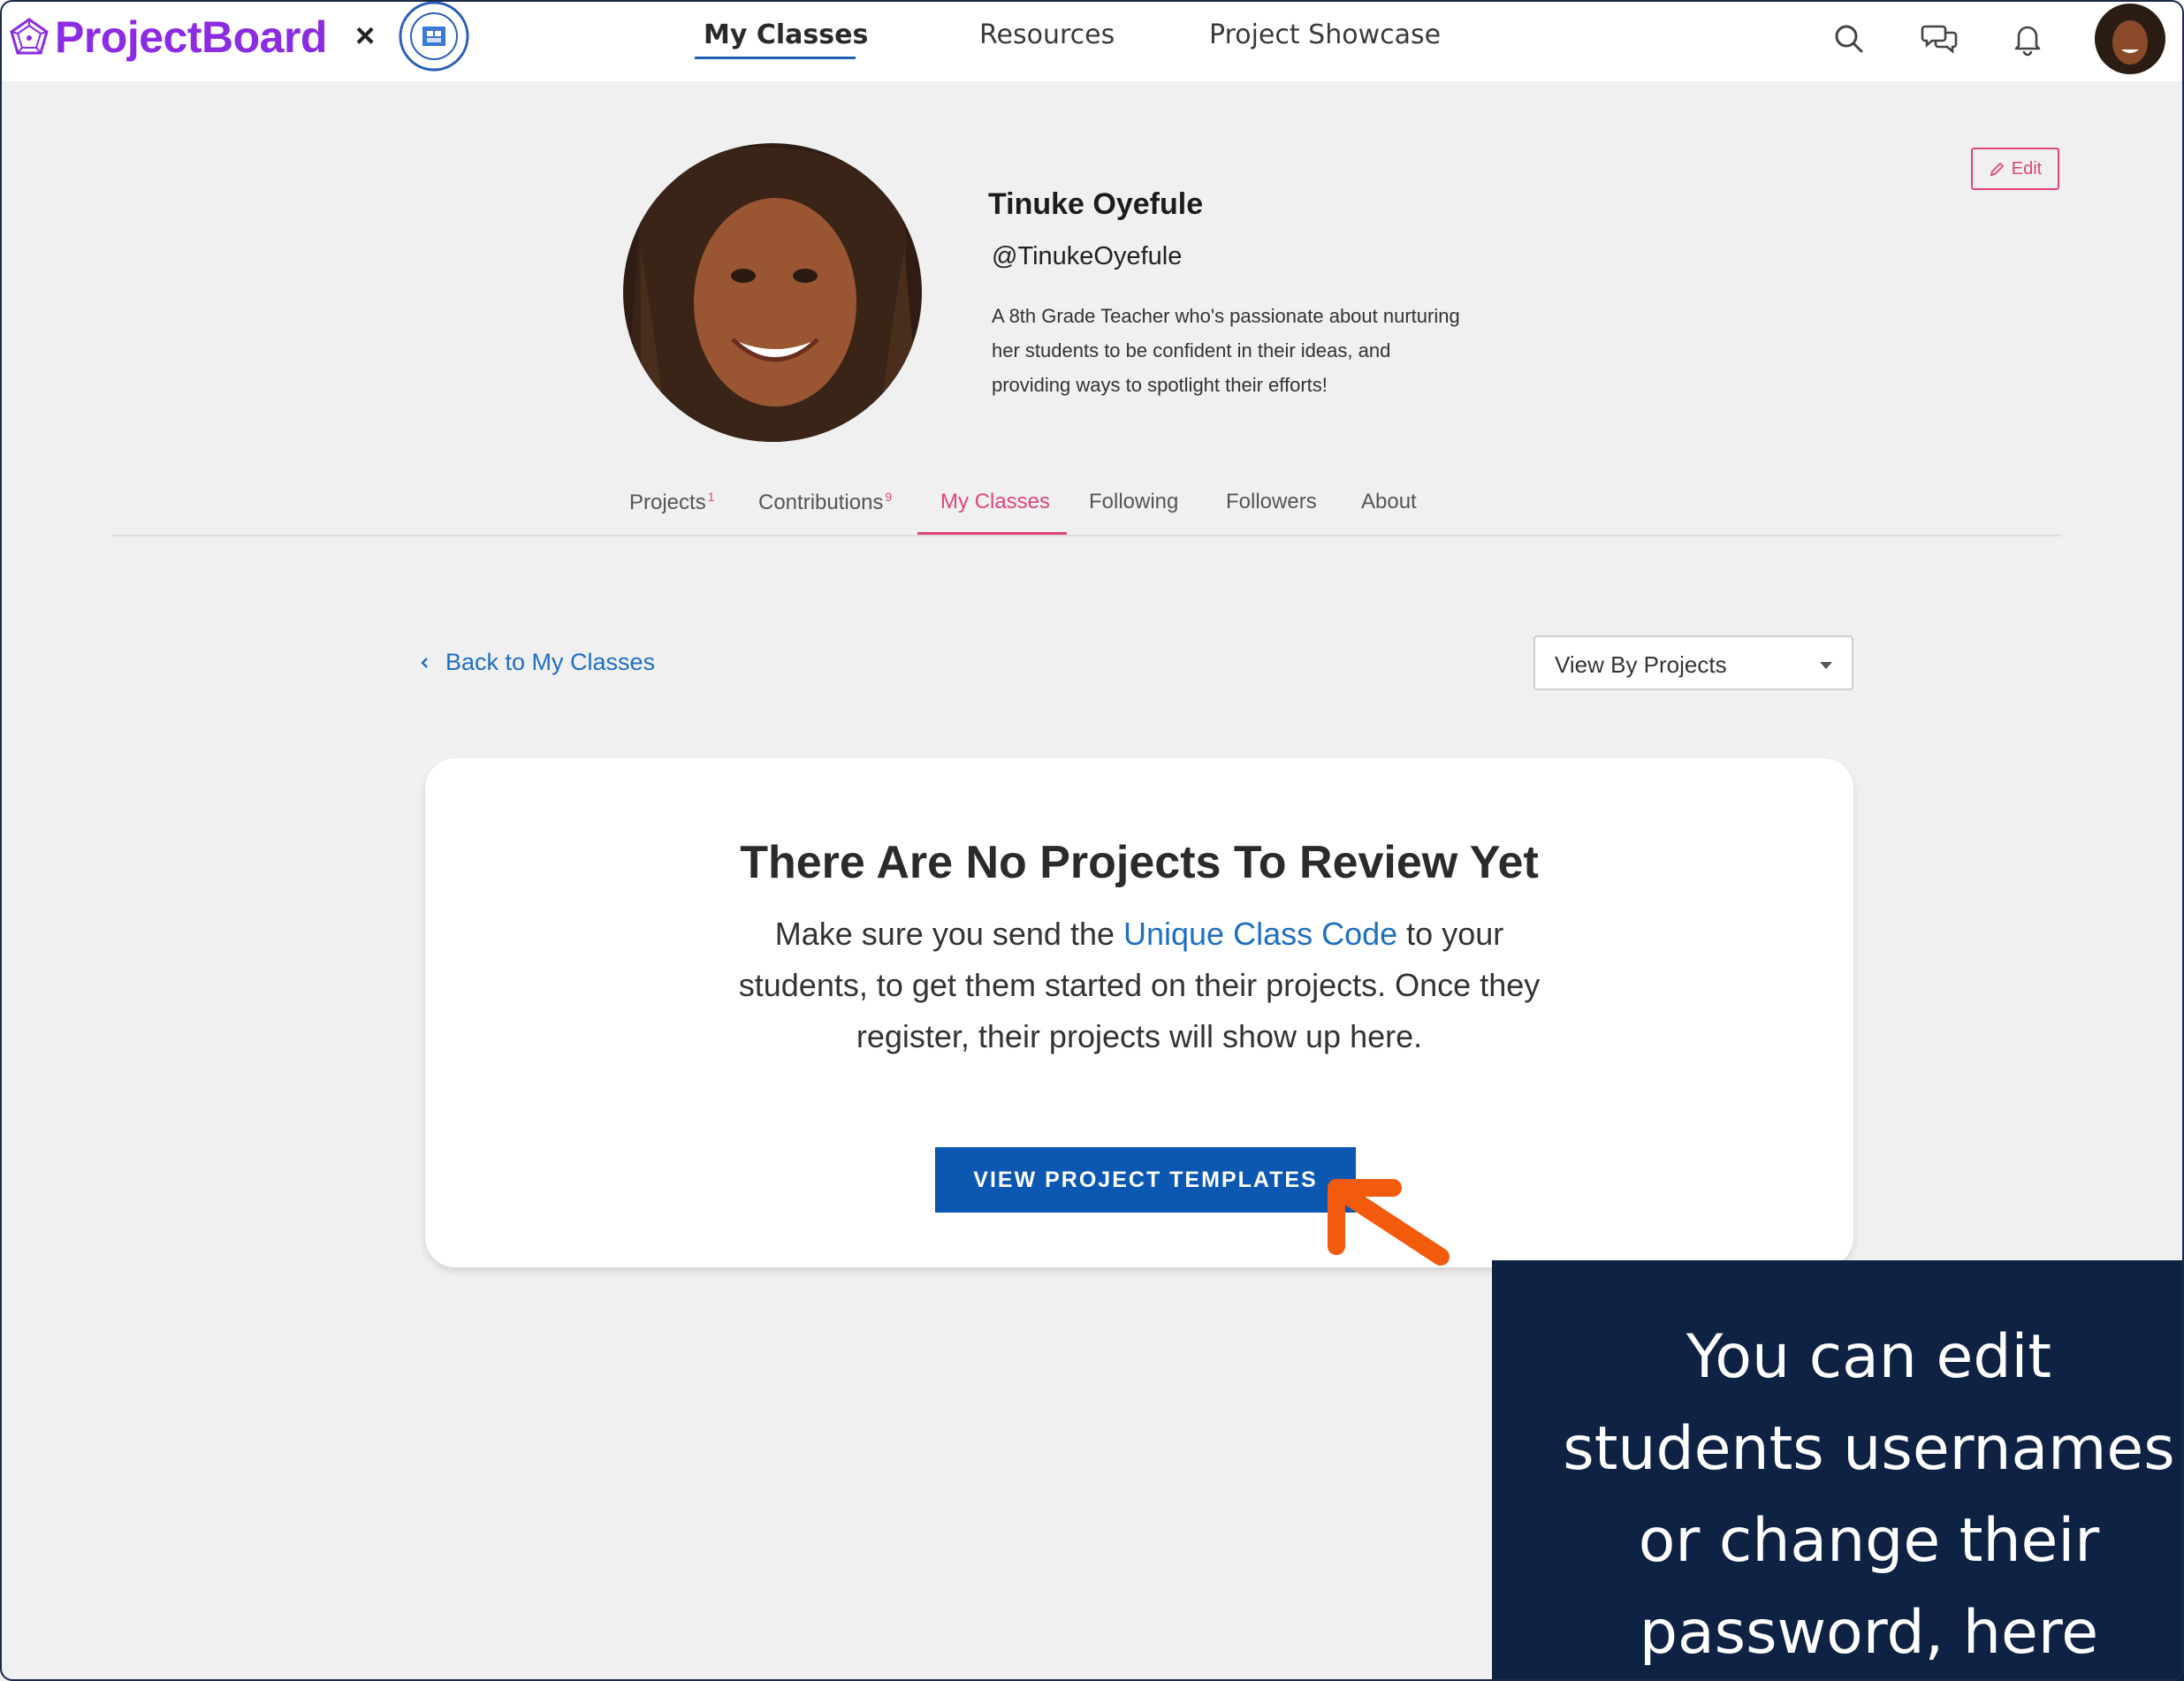 The height and width of the screenshot is (1681, 2184). What do you see at coordinates (889, 497) in the screenshot?
I see `tab-count: 9` at bounding box center [889, 497].